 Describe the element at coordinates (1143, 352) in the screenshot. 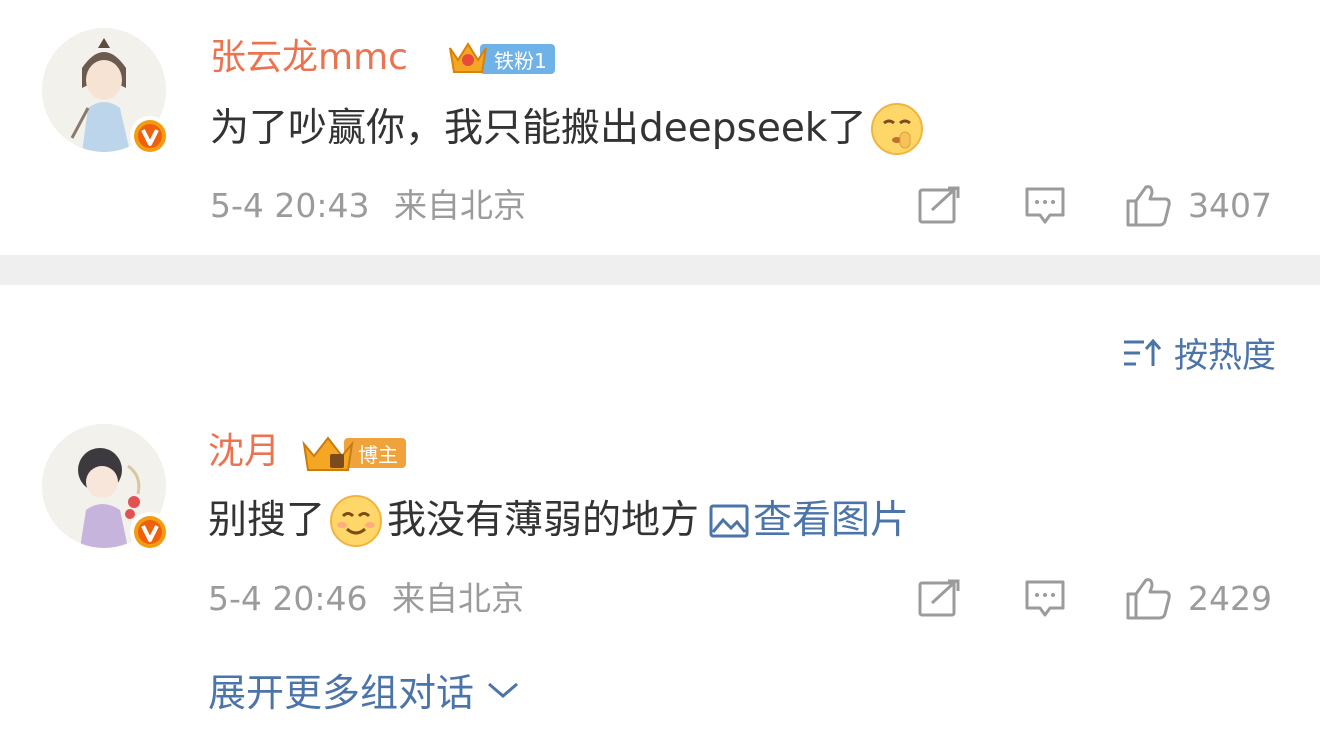

I see `sort-icon` at that location.